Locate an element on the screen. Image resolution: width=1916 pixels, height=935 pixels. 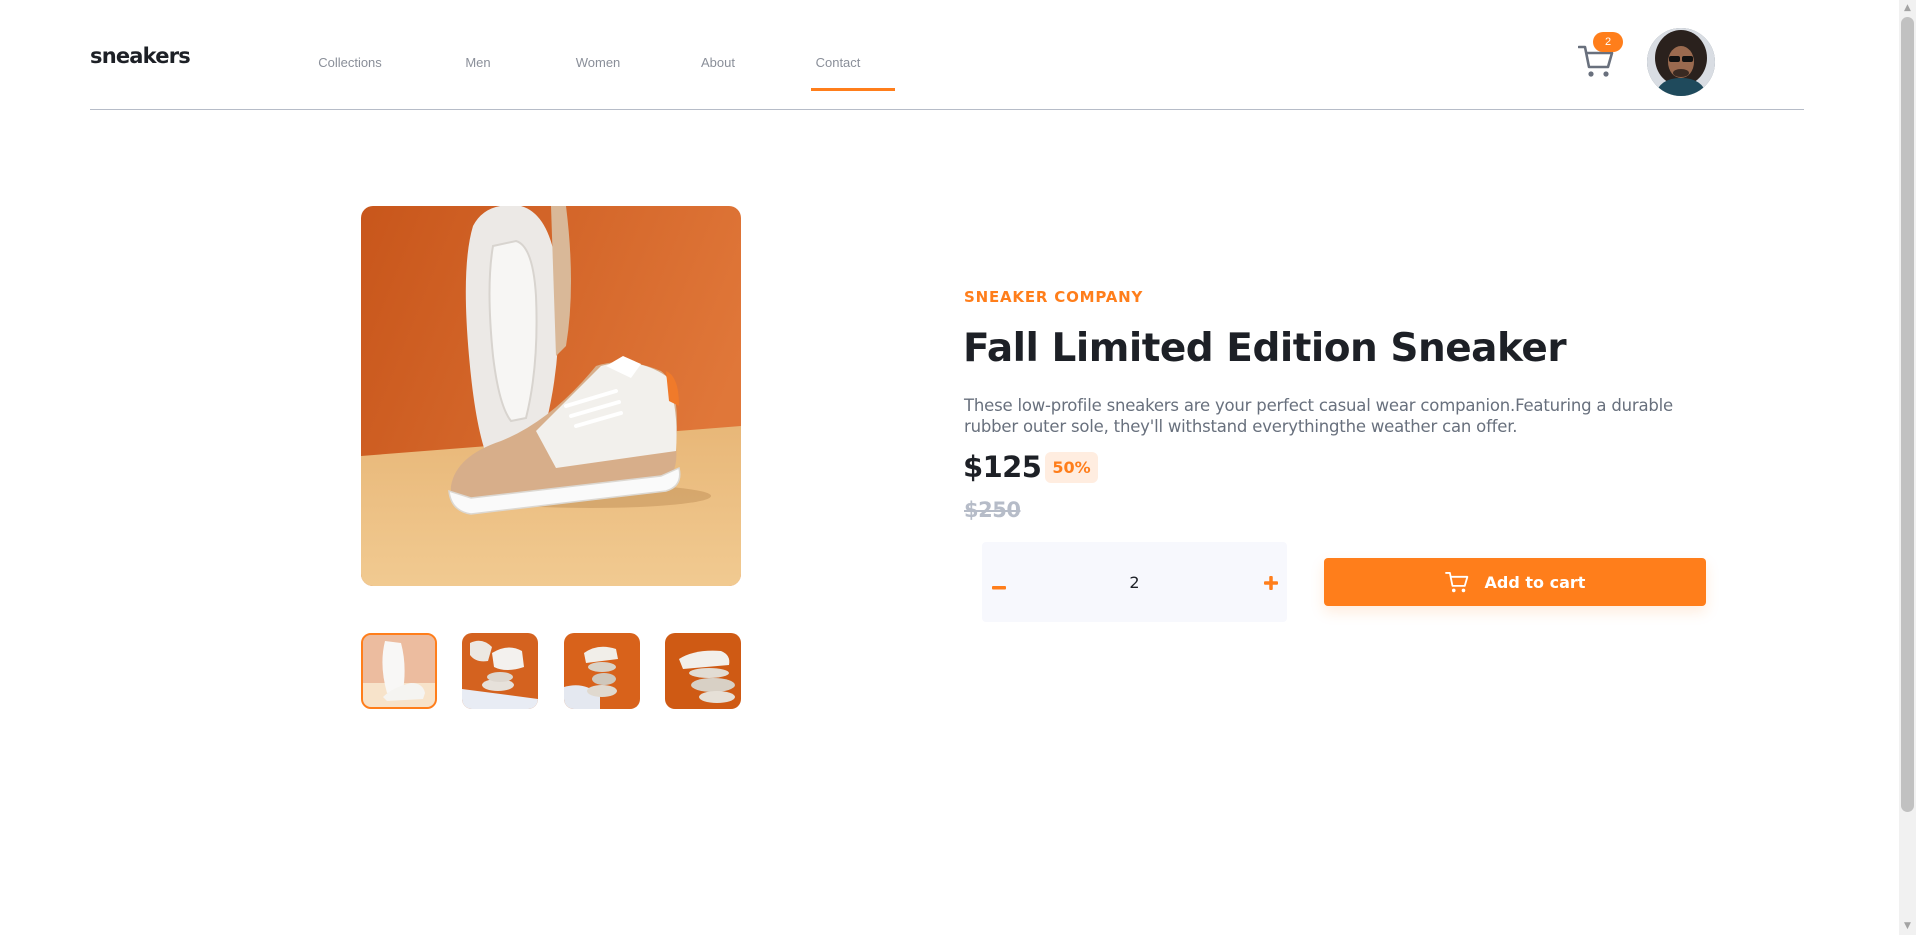
thumbnail-strip is located at coordinates (551, 671).